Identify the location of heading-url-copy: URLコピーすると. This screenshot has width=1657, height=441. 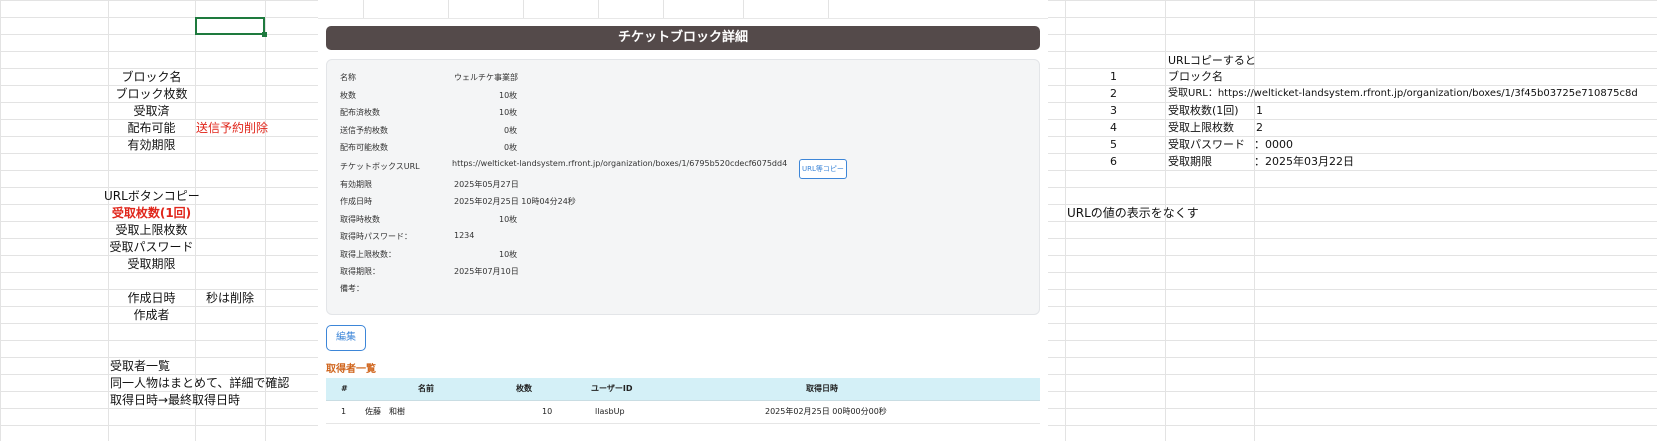
(1212, 61).